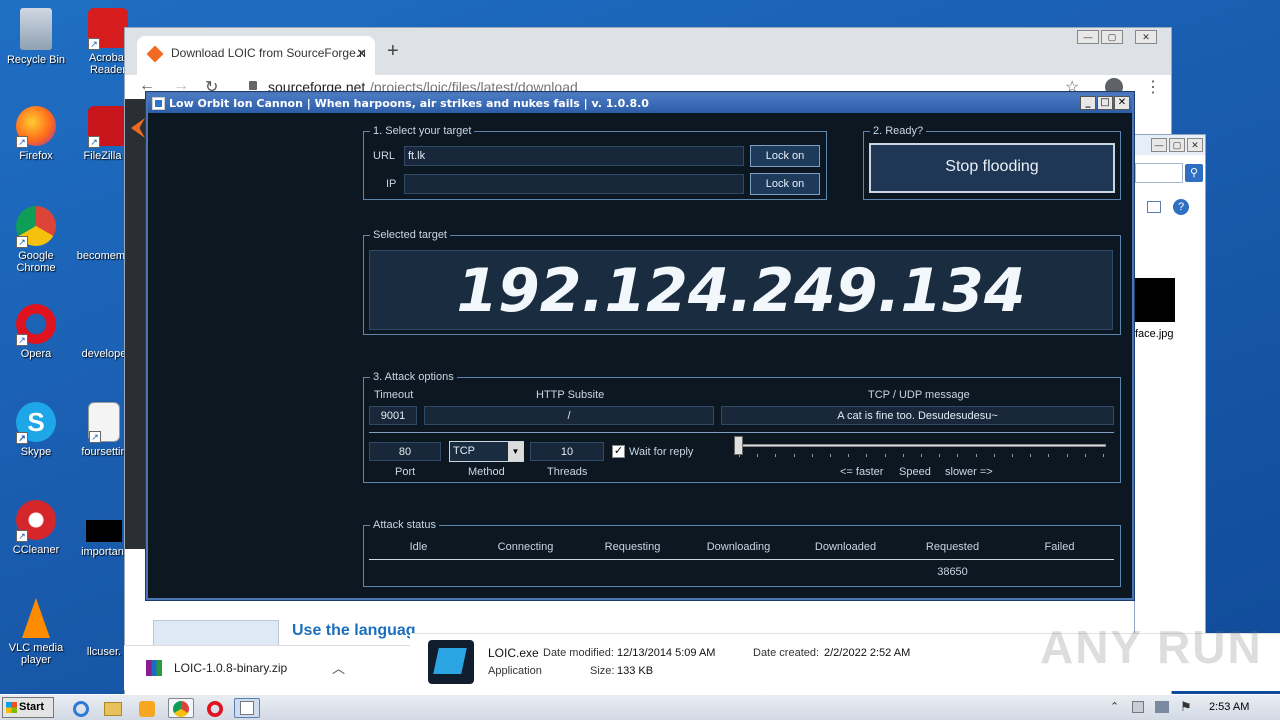 The image size is (1280, 720). Describe the element at coordinates (104, 531) in the screenshot. I see `black-file-icon` at that location.